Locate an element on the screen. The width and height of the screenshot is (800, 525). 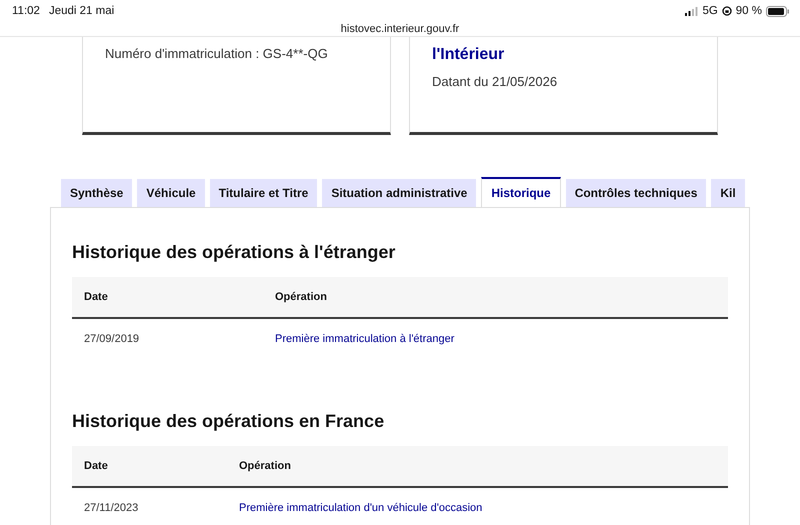
operation-link: Première immatriculation d'un véhicule d'occasion is located at coordinates (360, 508).